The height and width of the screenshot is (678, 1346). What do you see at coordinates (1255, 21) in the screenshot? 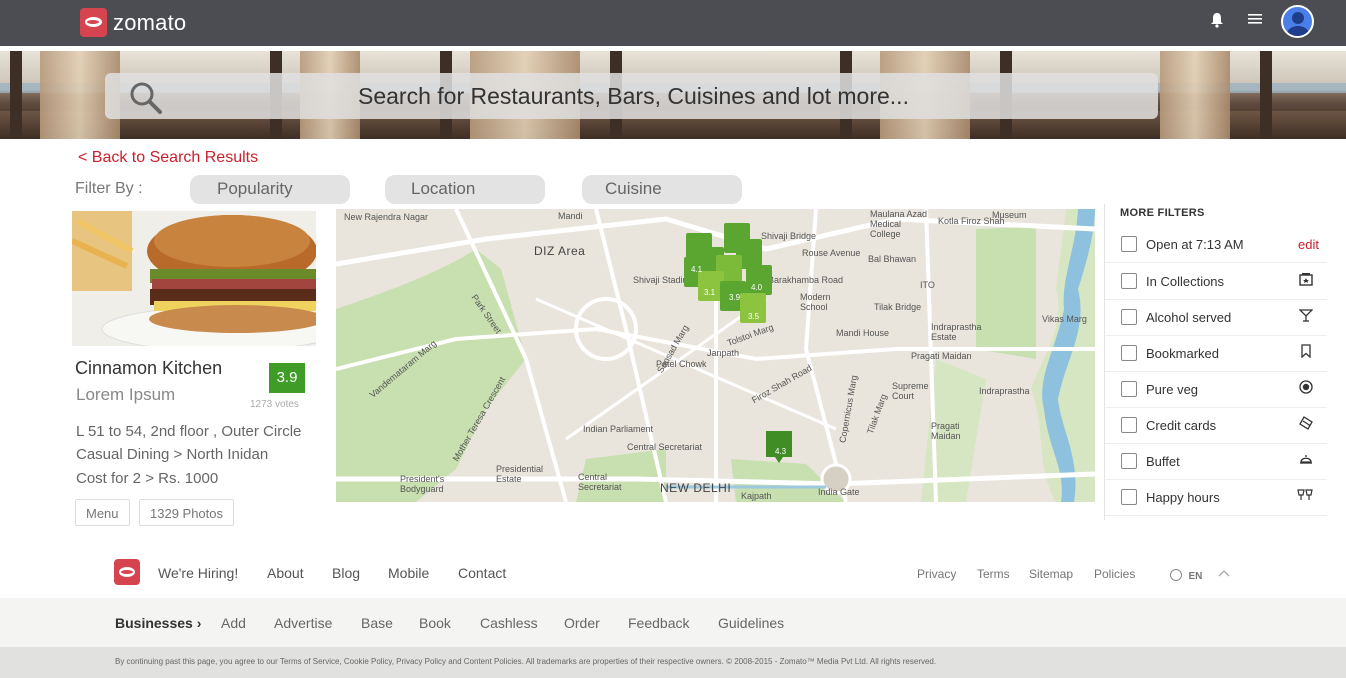
I see `menu-hamburger-icon` at bounding box center [1255, 21].